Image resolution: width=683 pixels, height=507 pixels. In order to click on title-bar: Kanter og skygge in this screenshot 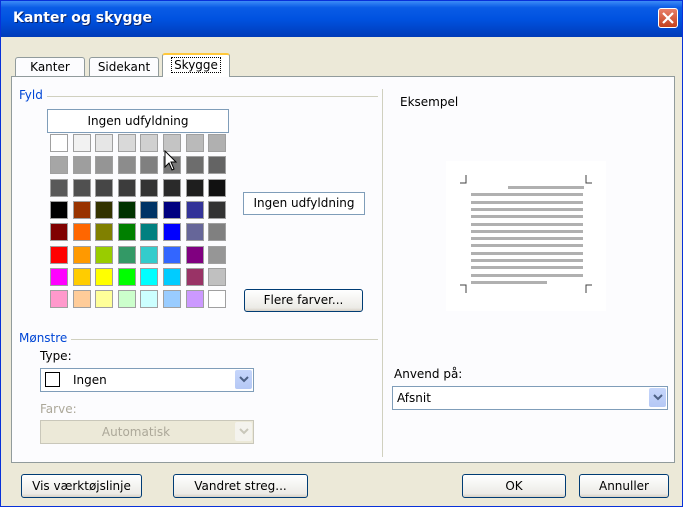, I will do `click(341, 19)`.